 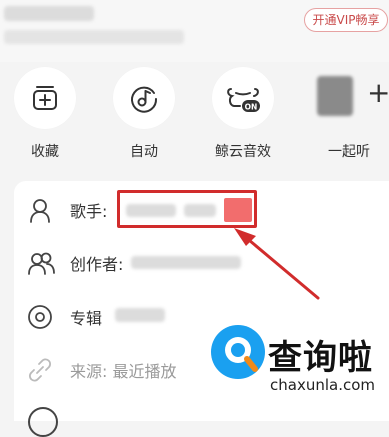 I want to click on song-title-blurred, so click(x=49, y=13).